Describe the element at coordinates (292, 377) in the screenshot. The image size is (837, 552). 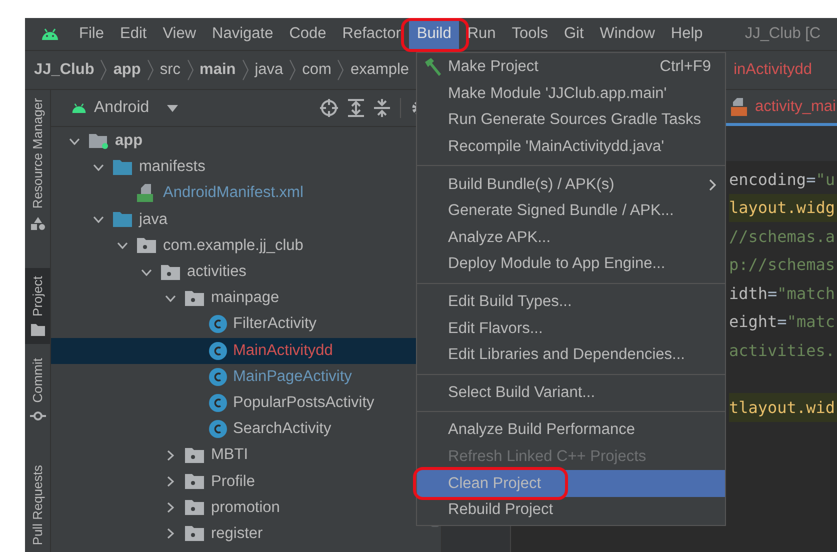
I see `tree-item-label: MainPageActivity` at that location.